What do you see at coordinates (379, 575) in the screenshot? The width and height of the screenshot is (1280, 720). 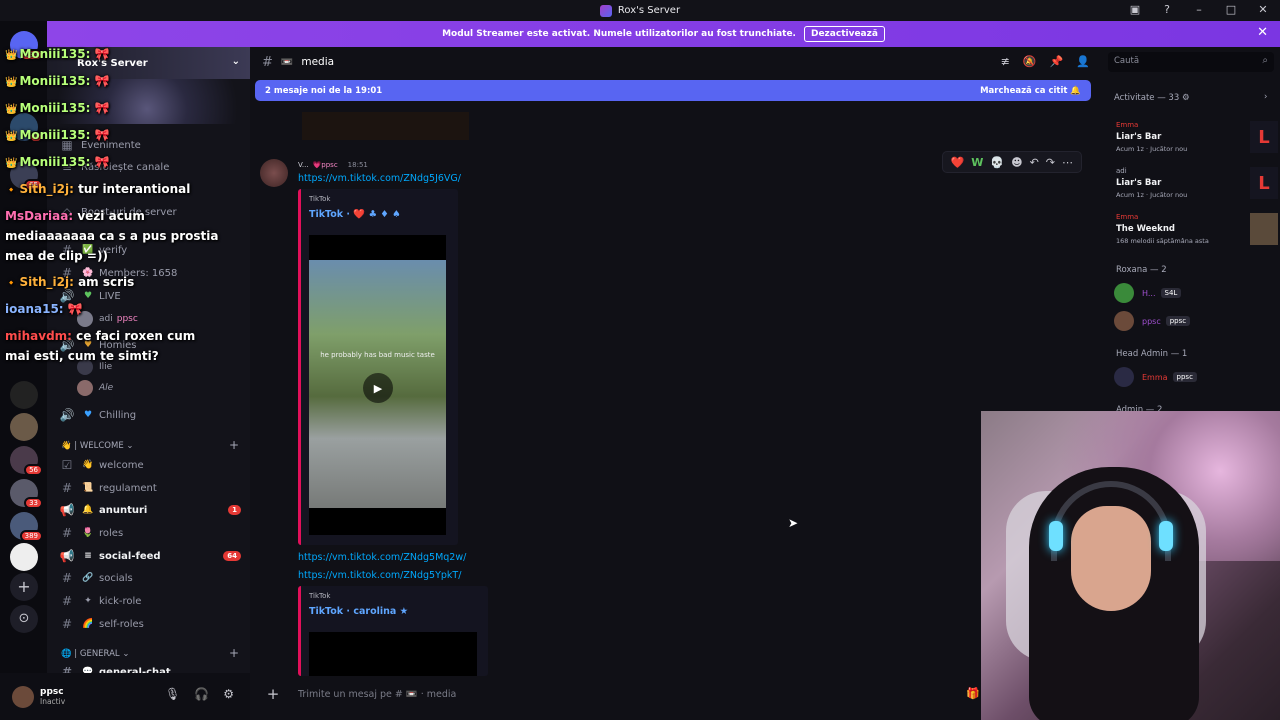 I see `tiktok-link: https://vm.tiktok.com/ZNdg5YpkT/` at bounding box center [379, 575].